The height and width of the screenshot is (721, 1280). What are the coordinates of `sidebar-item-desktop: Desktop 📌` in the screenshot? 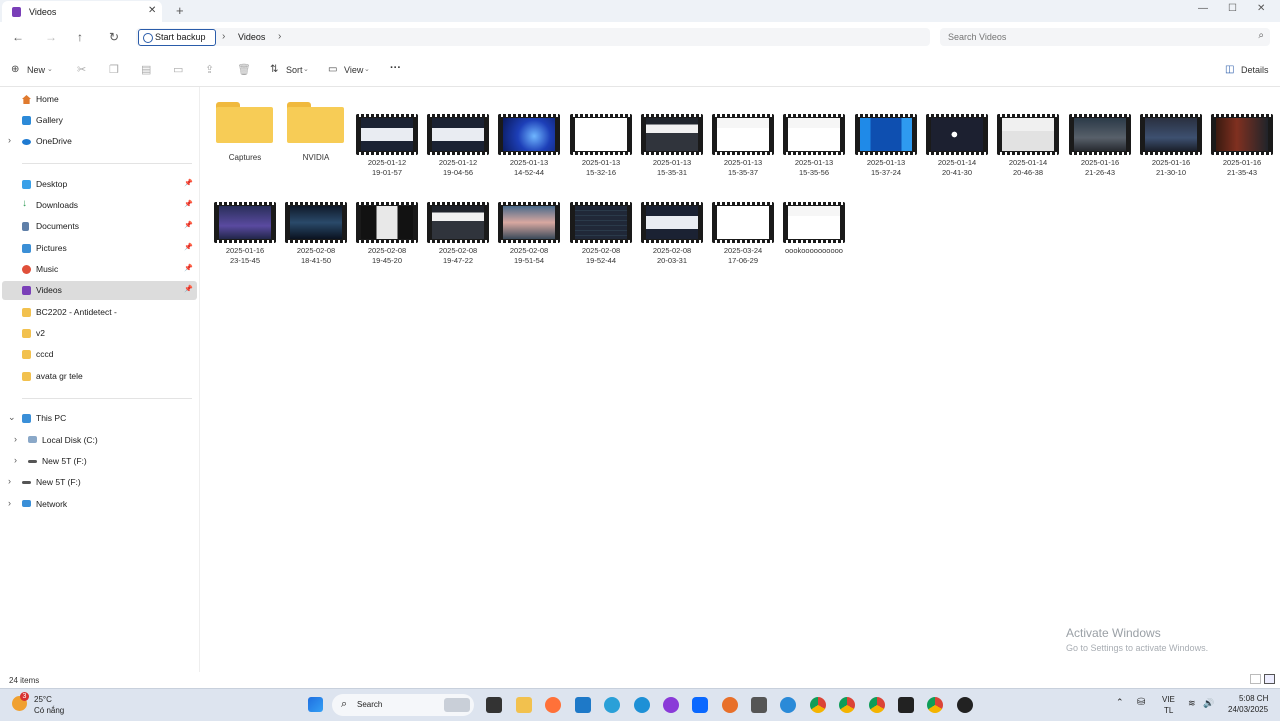 It's located at (99, 184).